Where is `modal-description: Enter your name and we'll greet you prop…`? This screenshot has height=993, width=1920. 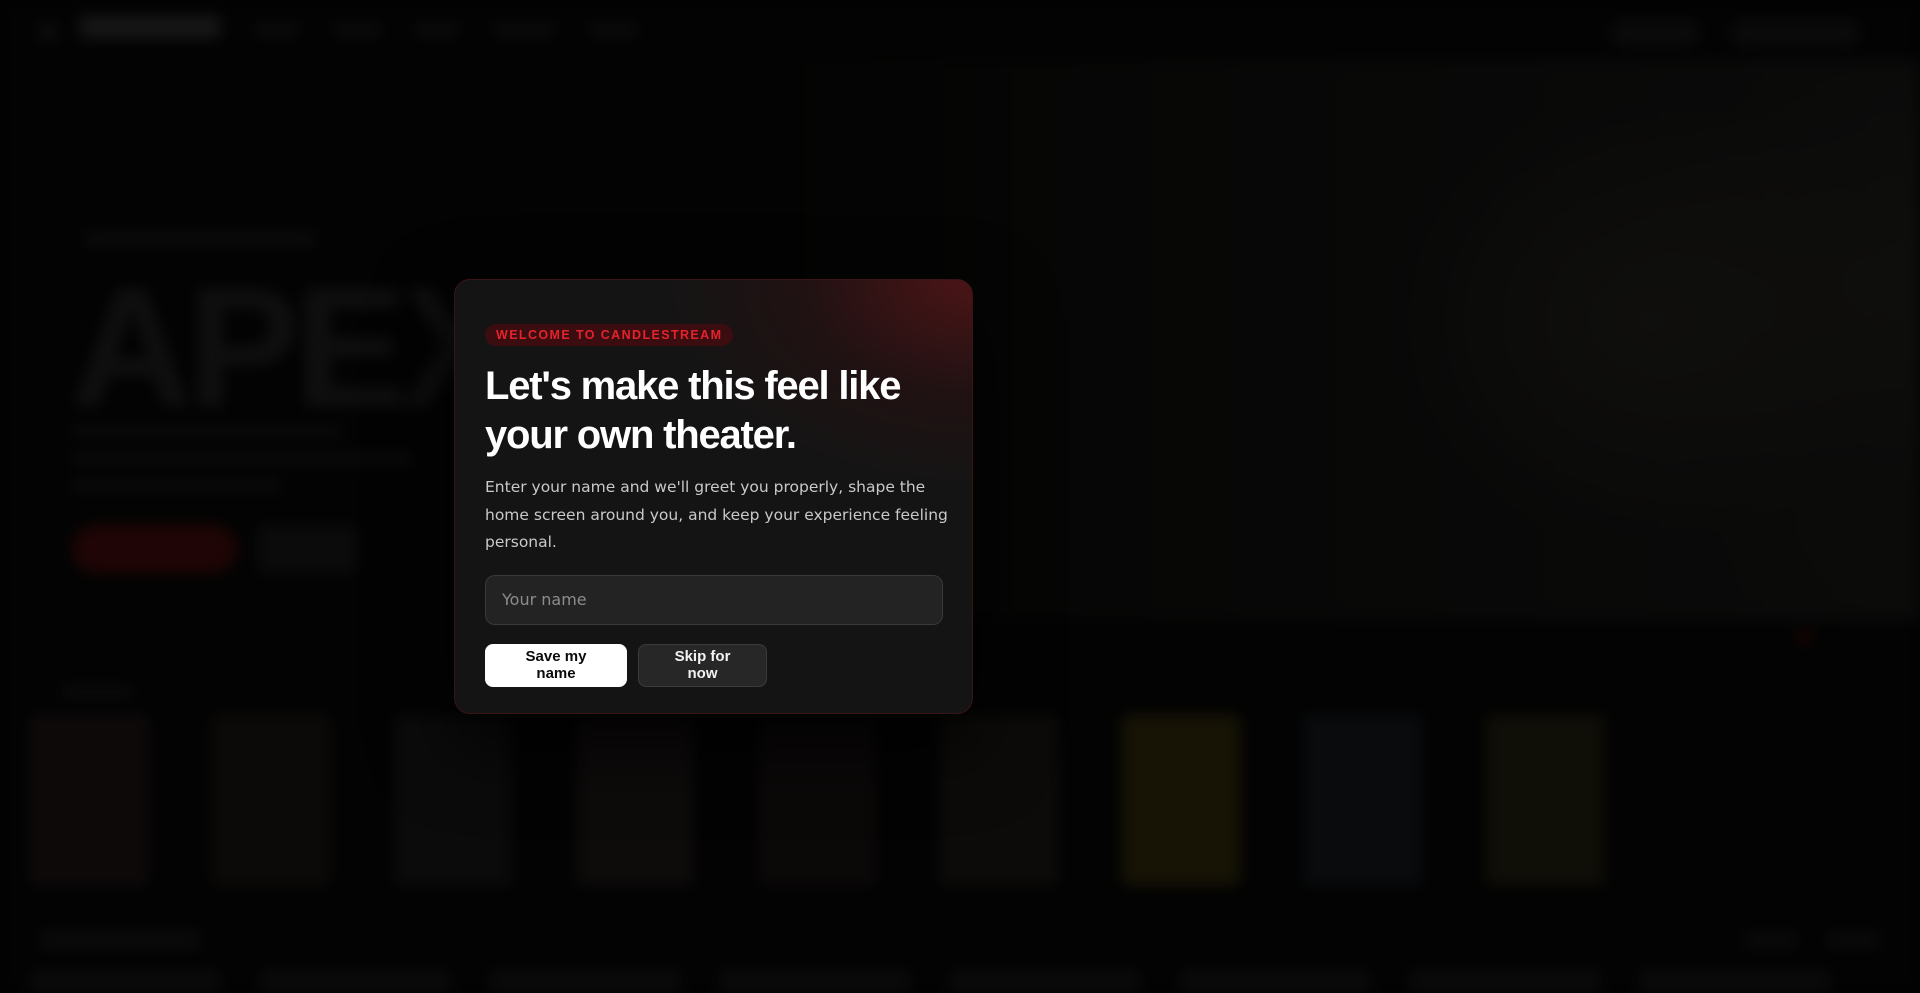
modal-description: Enter your name and we'll greet you prop… is located at coordinates (716, 514).